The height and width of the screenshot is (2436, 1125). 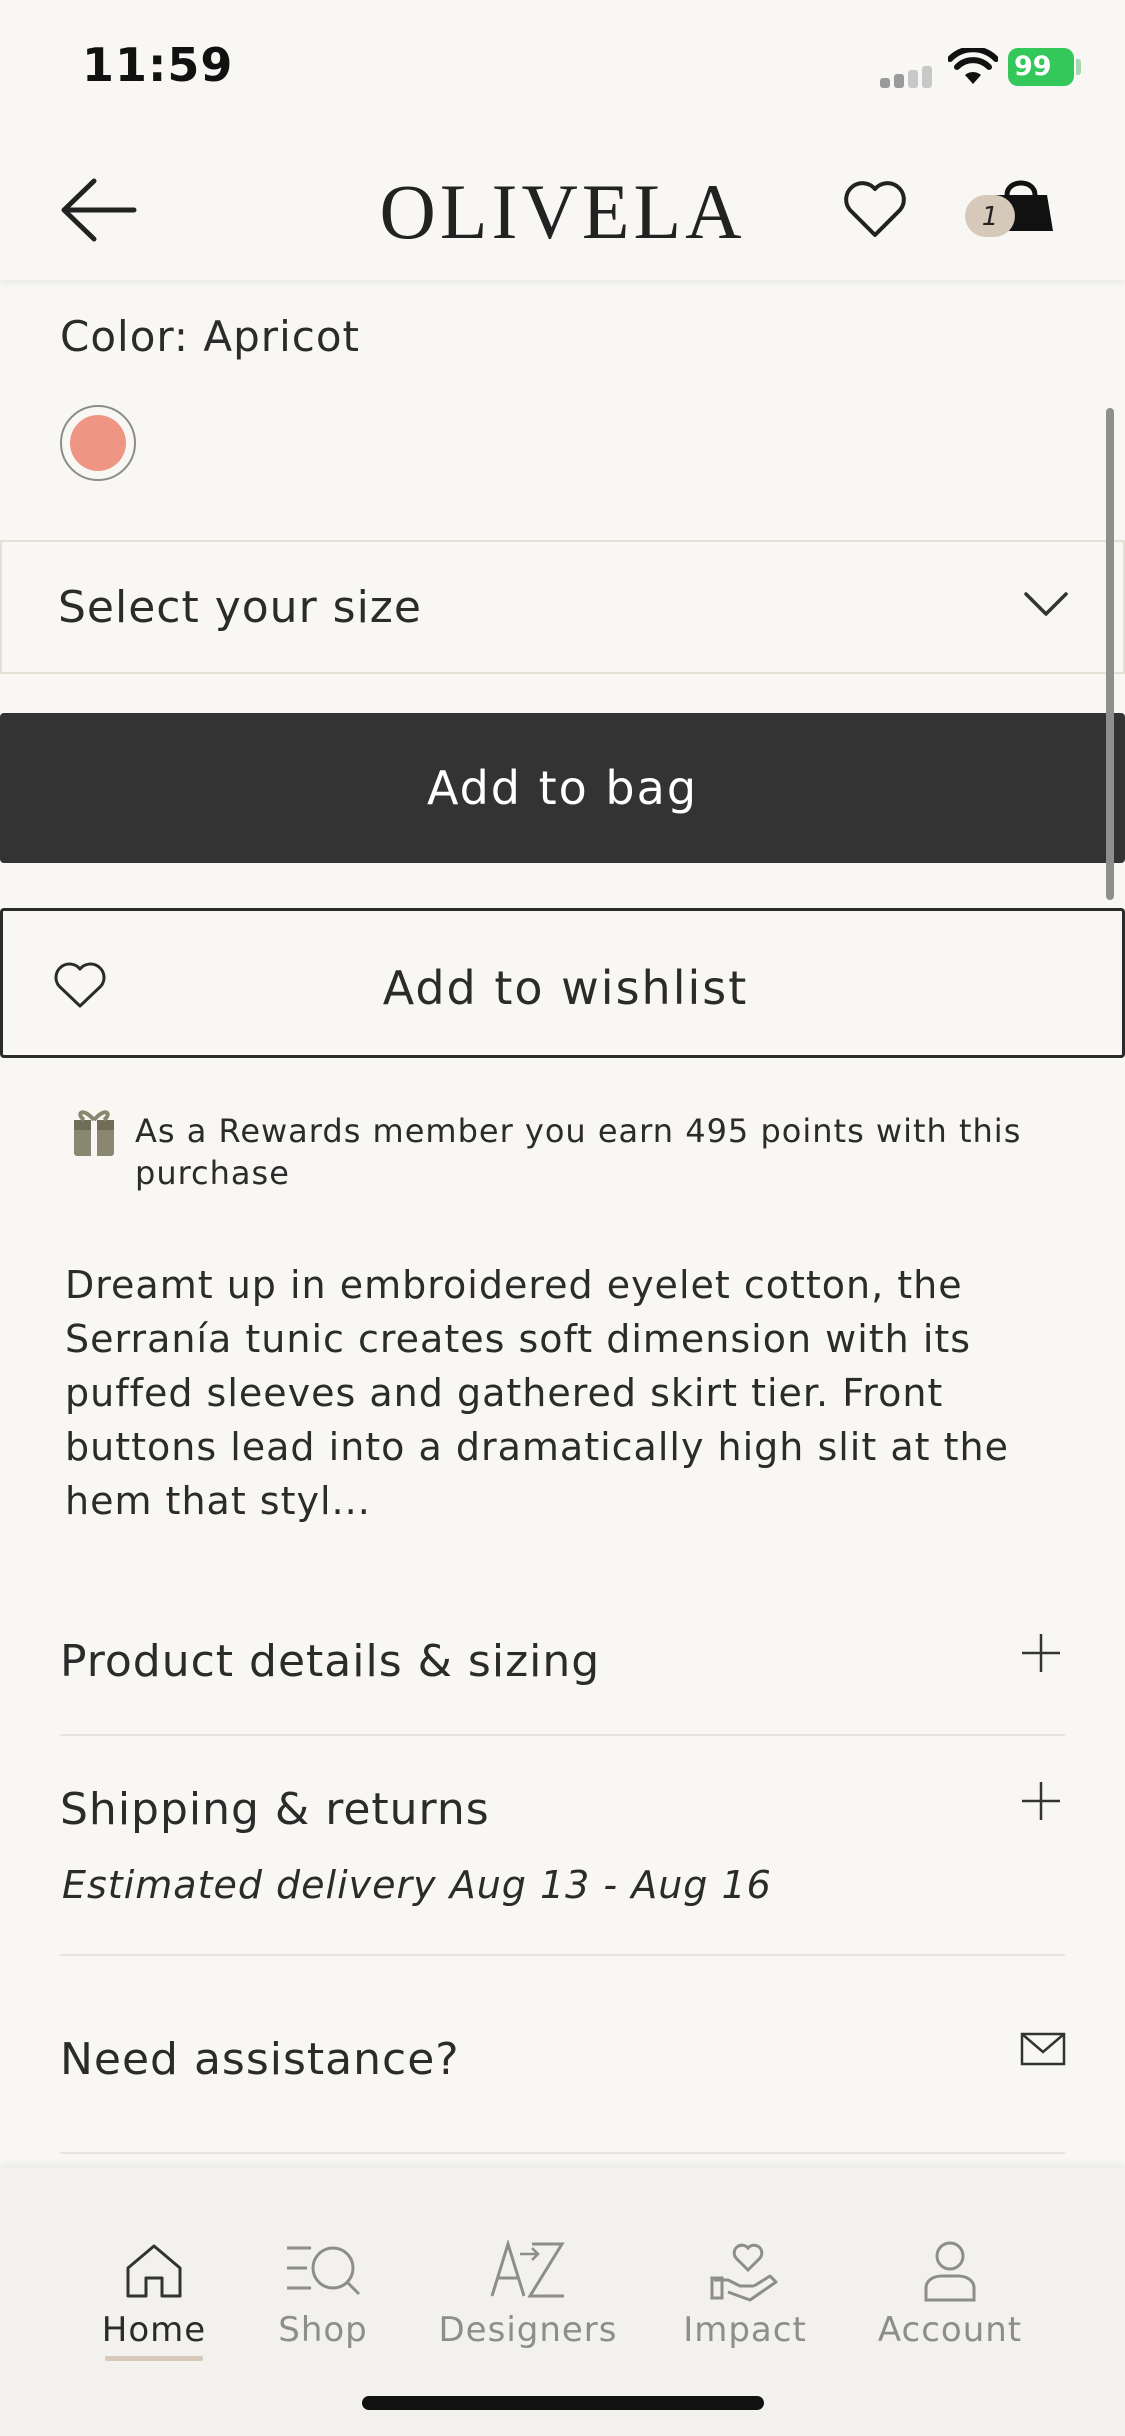 I want to click on a-to-z-icon, so click(x=527, y=2269).